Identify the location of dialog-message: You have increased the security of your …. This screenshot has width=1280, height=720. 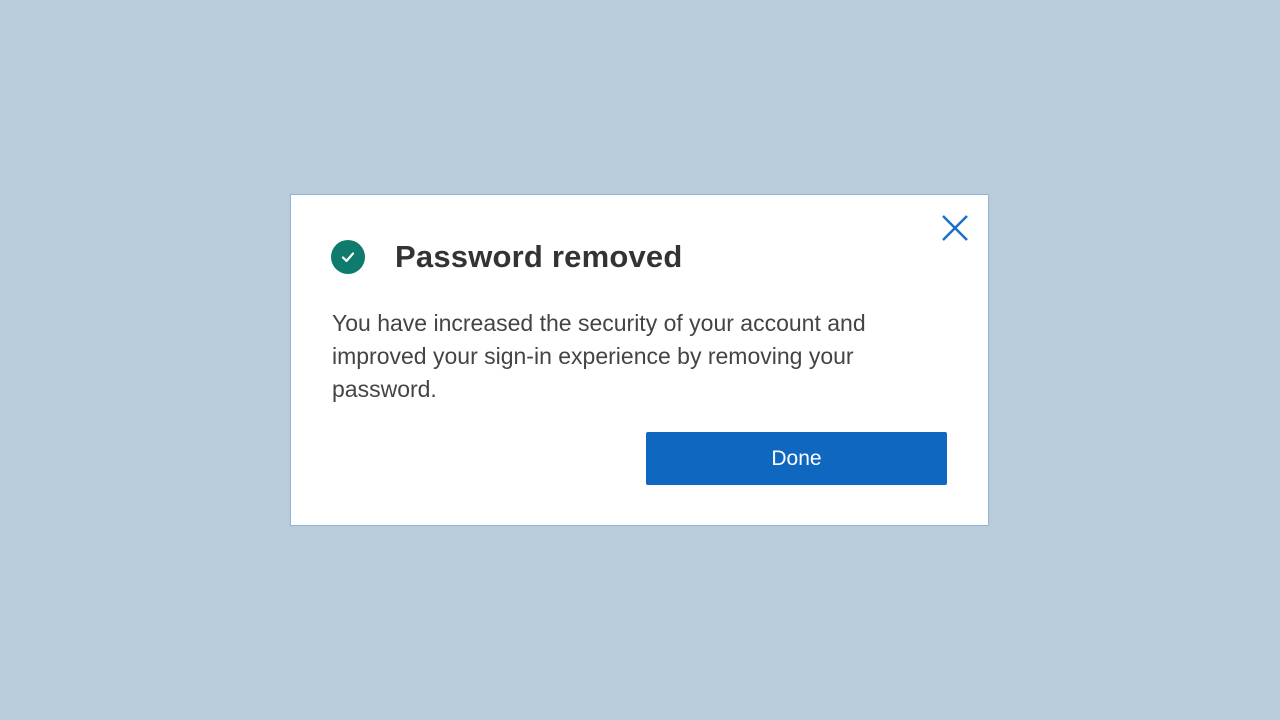
(599, 356).